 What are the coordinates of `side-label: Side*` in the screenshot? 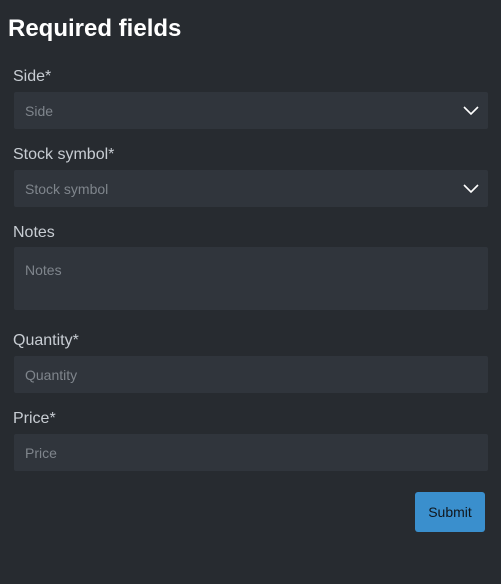 It's located at (32, 76).